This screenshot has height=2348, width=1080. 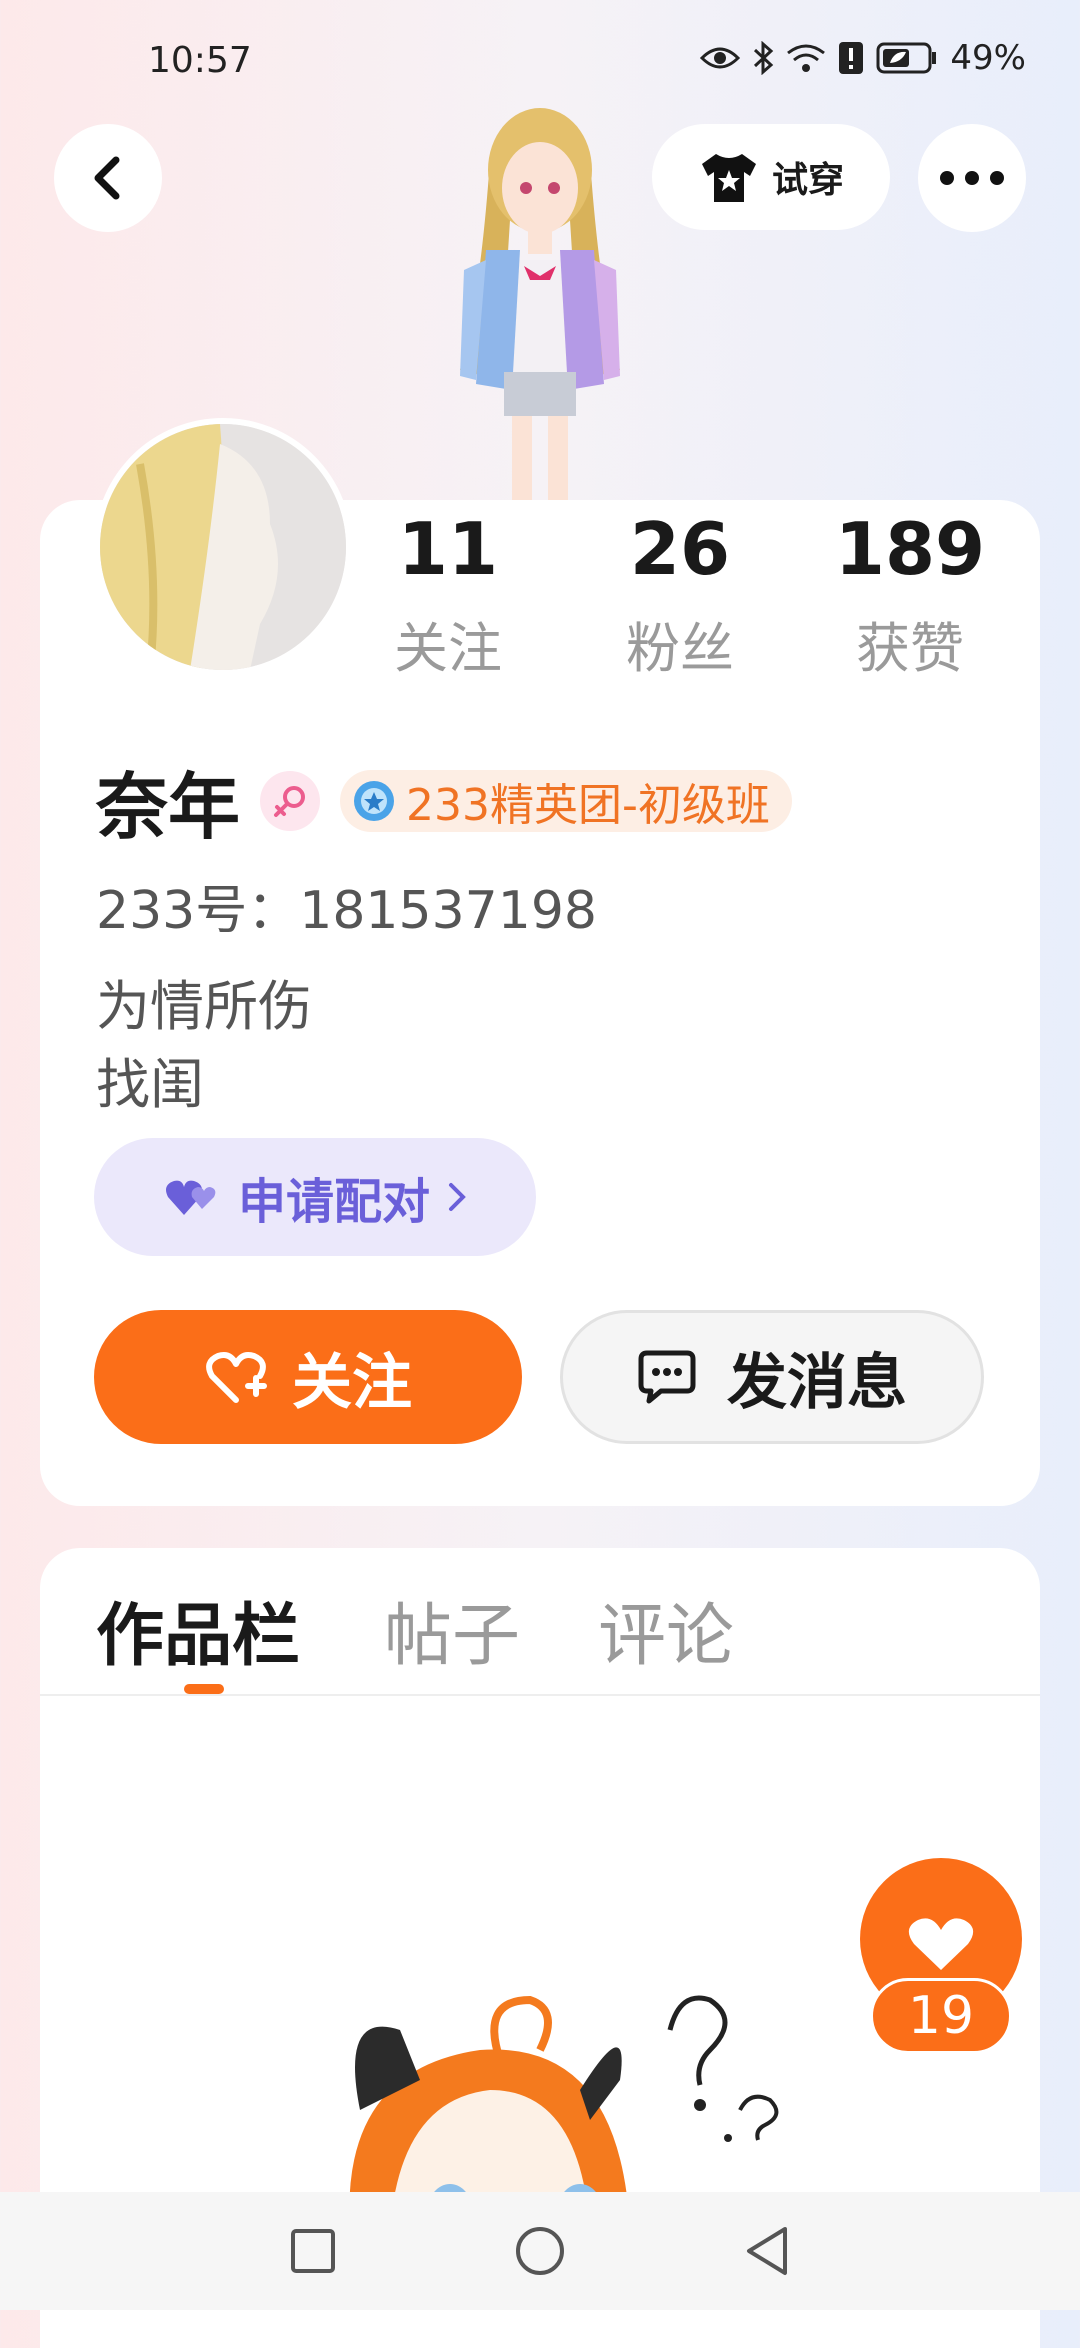 I want to click on battery-icon, so click(x=906, y=58).